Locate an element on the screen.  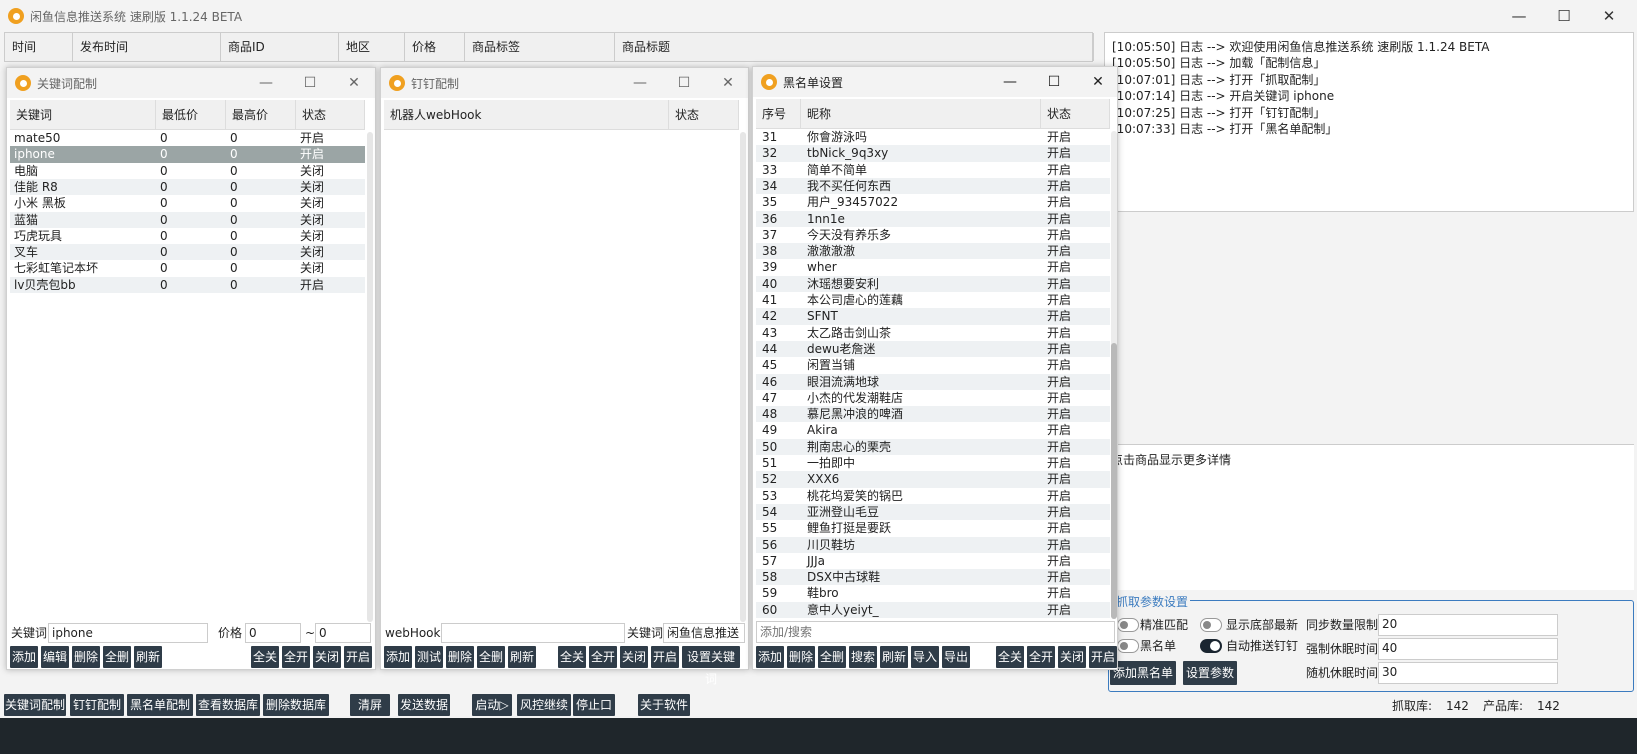
add-blacklist-button: 添加黑名单 is located at coordinates (1143, 673).